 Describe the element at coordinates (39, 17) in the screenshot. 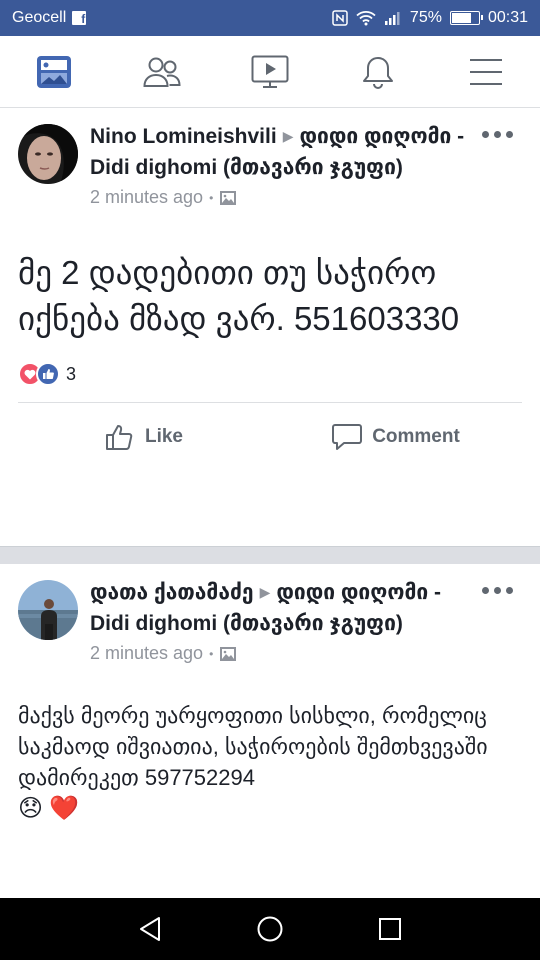

I see `carrier-name: Geocell` at that location.